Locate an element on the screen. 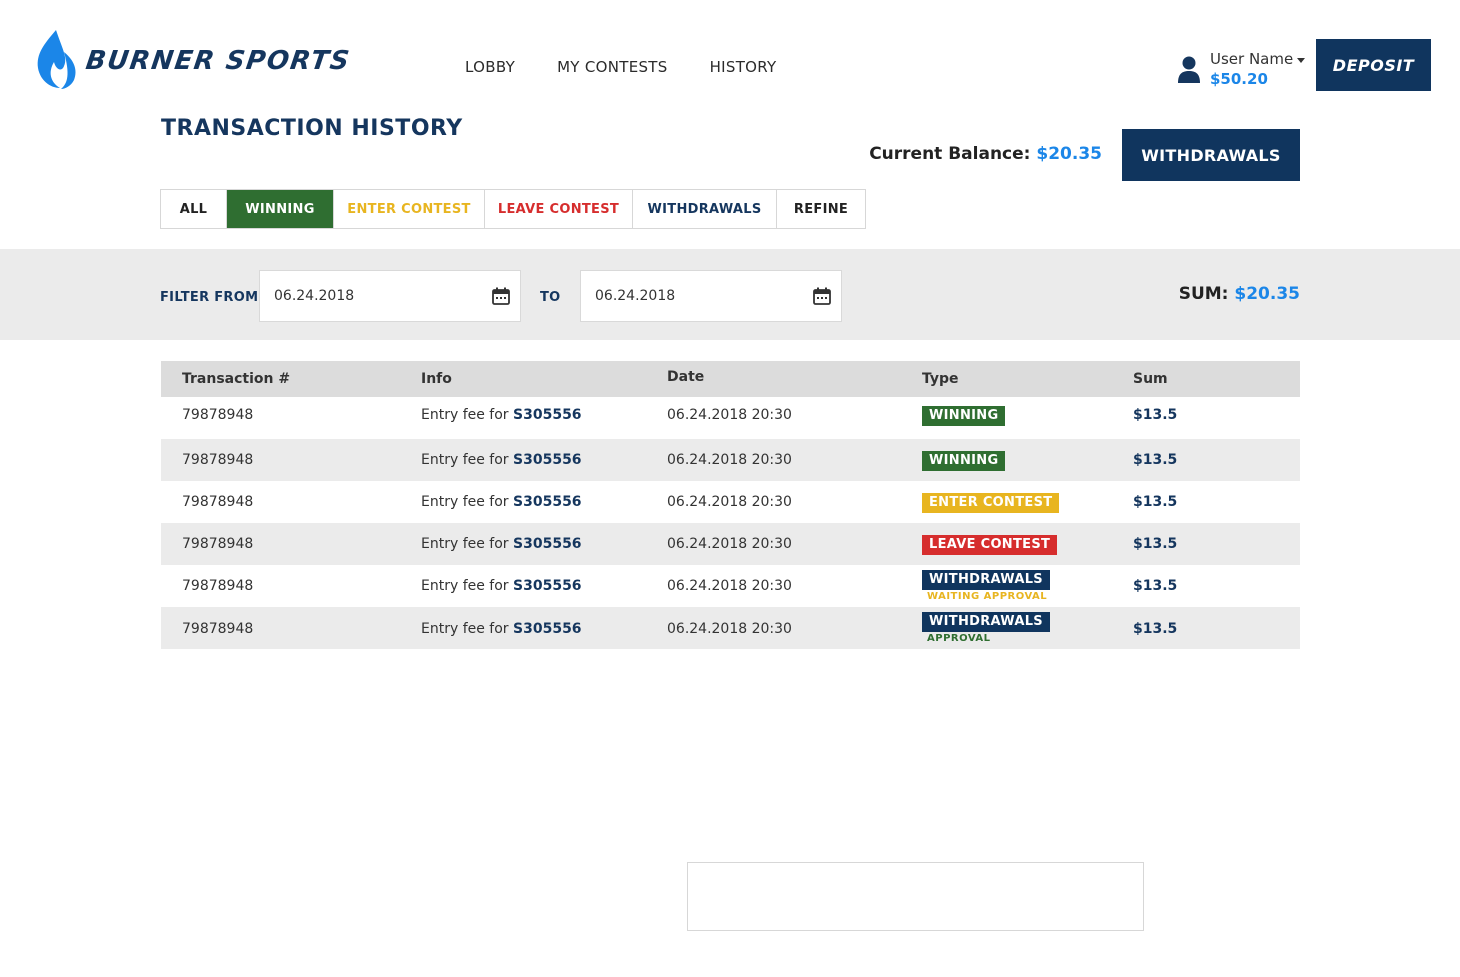  filter-sum: SUM: $20.35 is located at coordinates (1239, 294).